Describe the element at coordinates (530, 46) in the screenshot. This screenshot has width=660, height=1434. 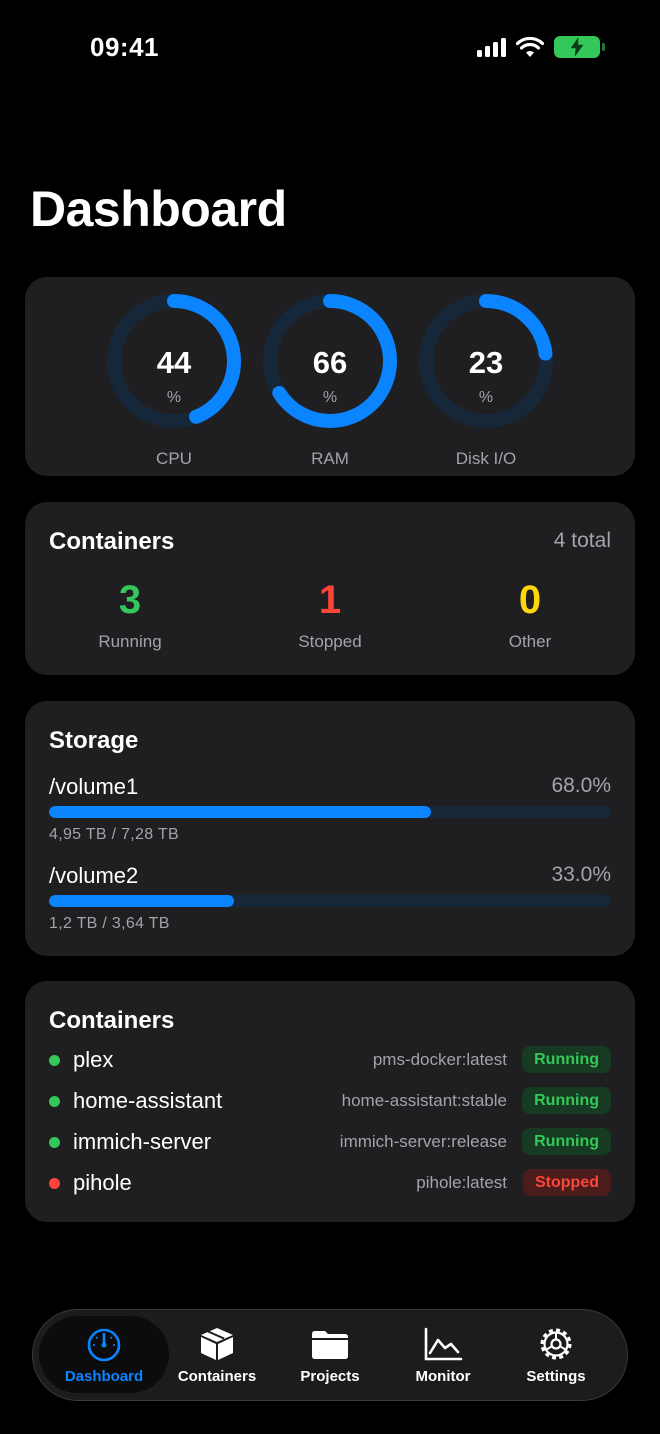
I see `wifi-icon` at that location.